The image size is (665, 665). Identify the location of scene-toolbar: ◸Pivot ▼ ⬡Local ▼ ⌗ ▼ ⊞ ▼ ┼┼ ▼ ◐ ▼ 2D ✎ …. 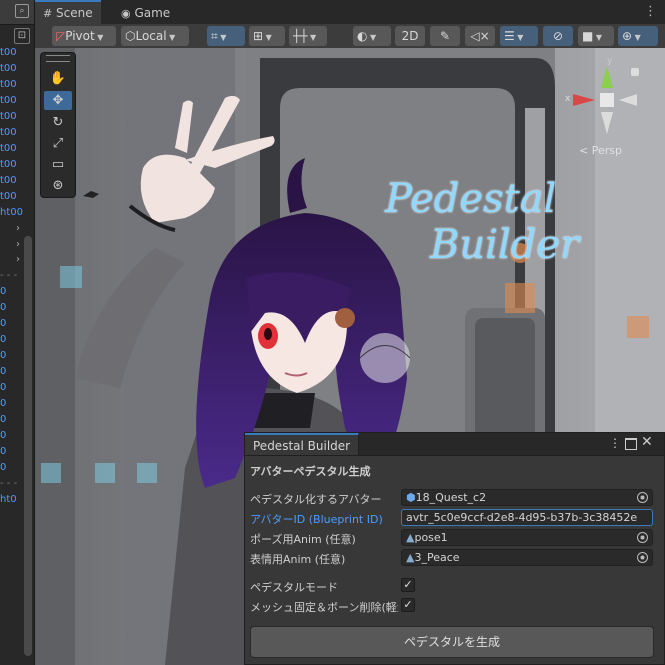
(350, 36).